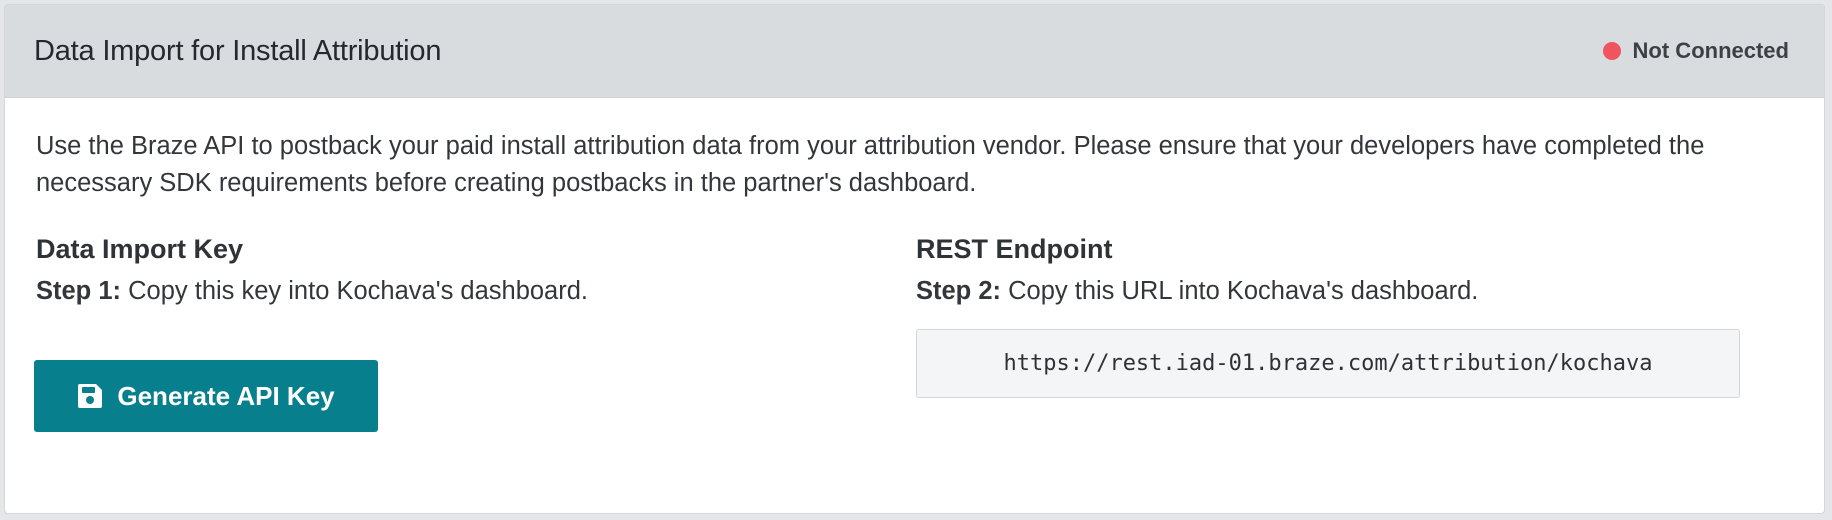 This screenshot has width=1832, height=520. I want to click on step-2-label: Step 2:, so click(959, 291).